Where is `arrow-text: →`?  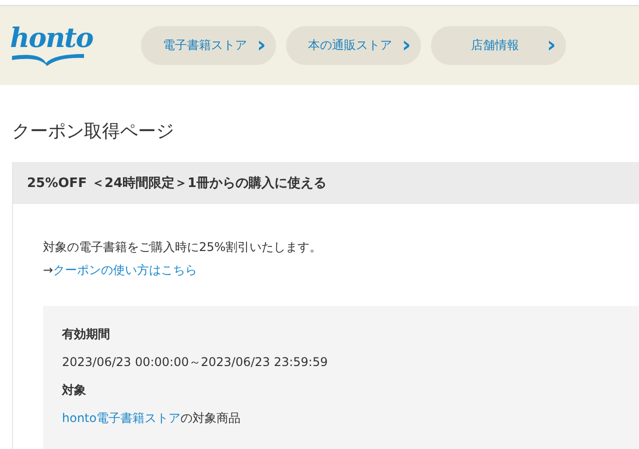
arrow-text: → is located at coordinates (48, 270).